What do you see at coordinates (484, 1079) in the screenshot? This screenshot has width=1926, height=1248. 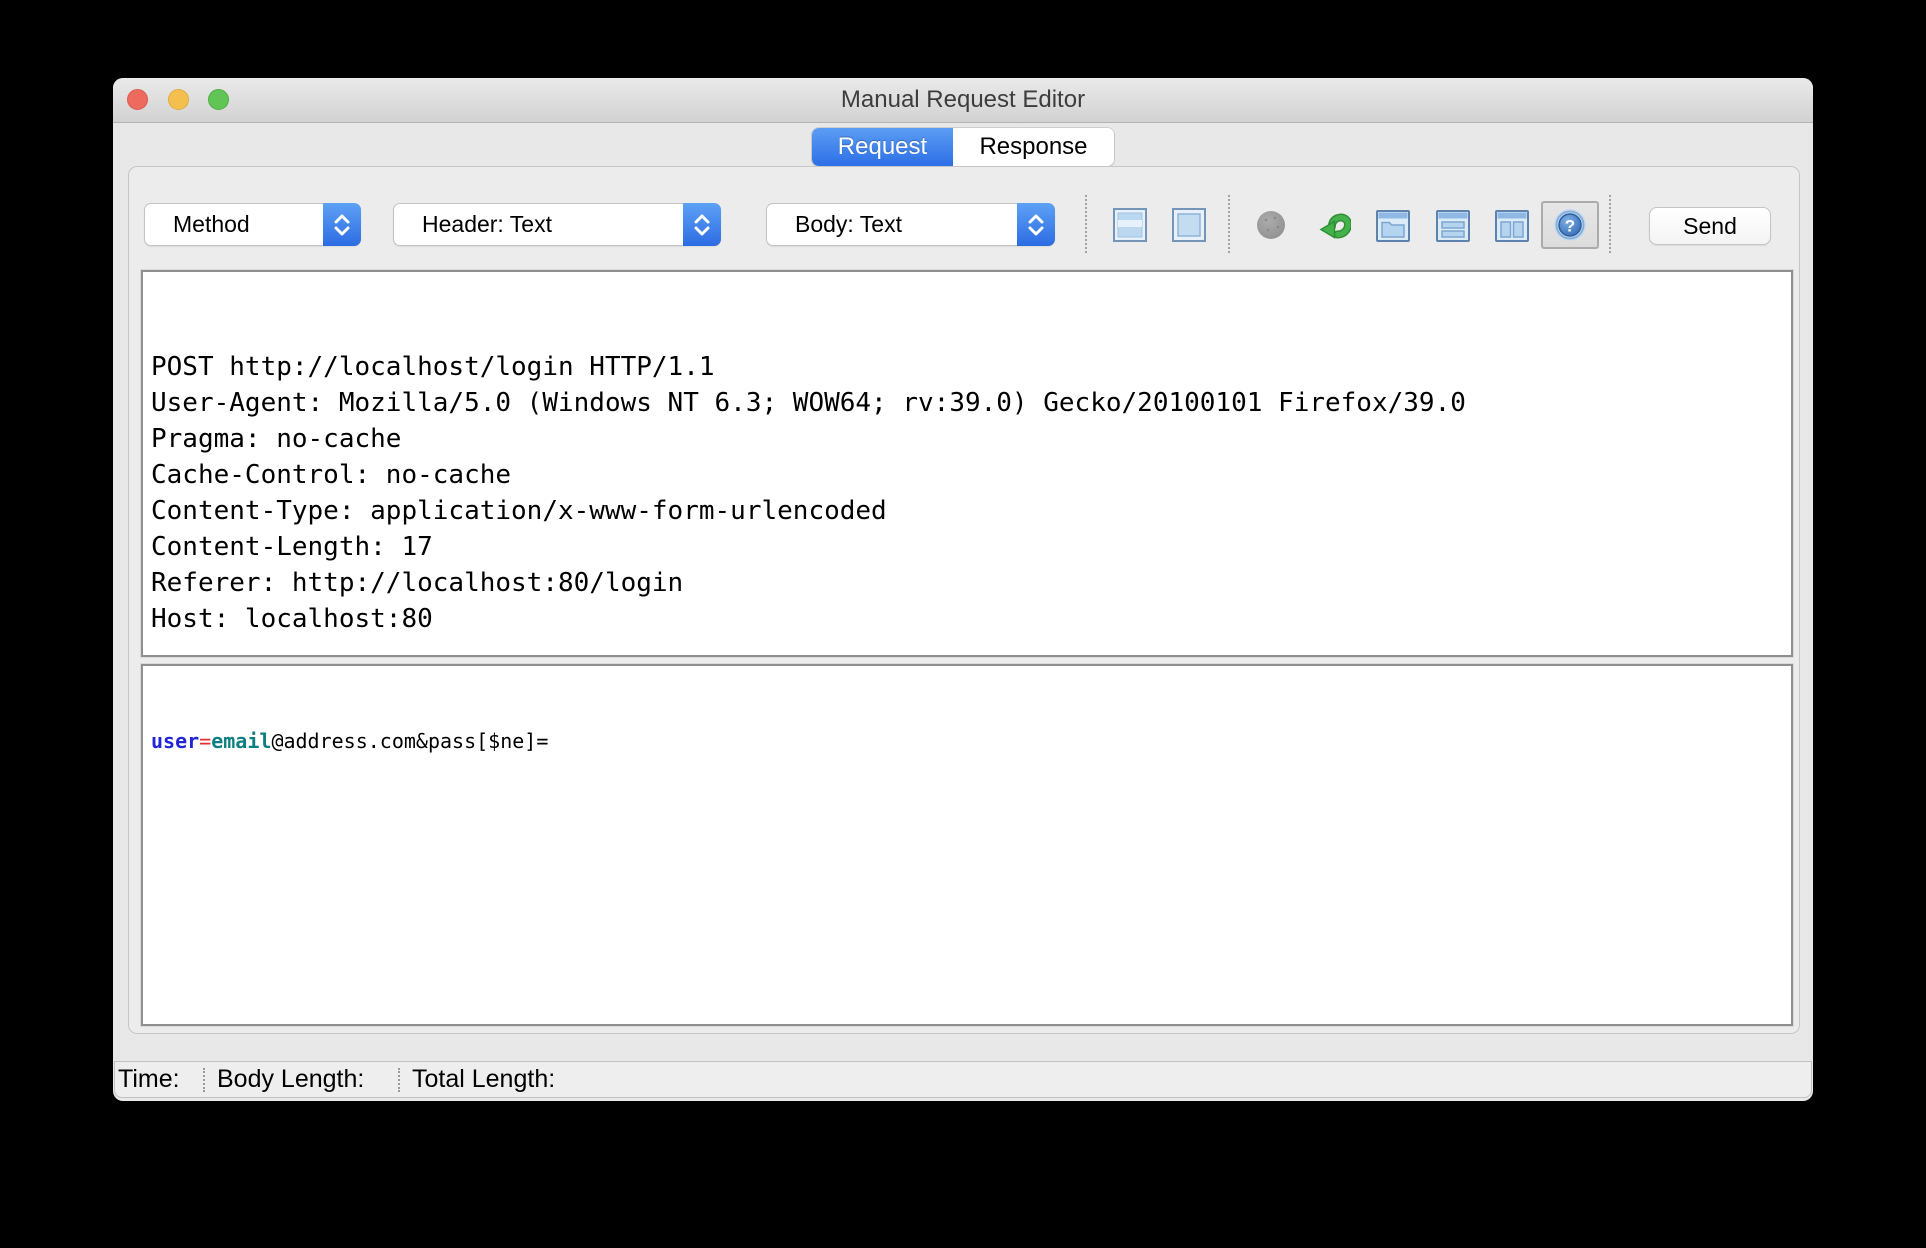 I see `total-length-label: Total Length:` at bounding box center [484, 1079].